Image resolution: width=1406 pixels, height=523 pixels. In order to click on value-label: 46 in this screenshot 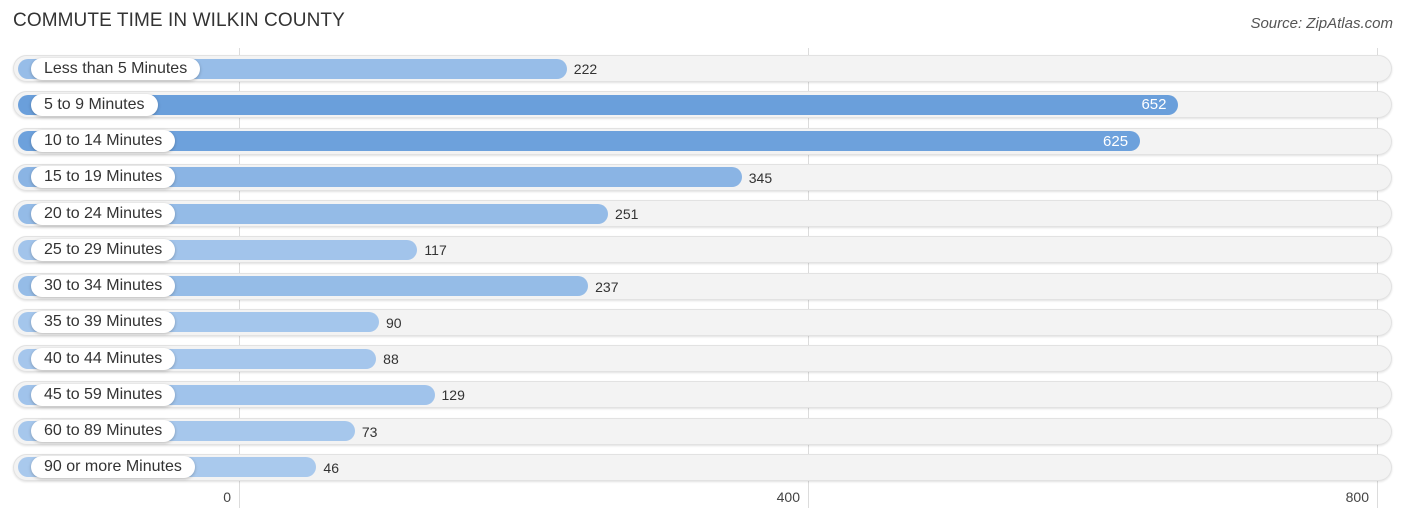, I will do `click(331, 467)`.